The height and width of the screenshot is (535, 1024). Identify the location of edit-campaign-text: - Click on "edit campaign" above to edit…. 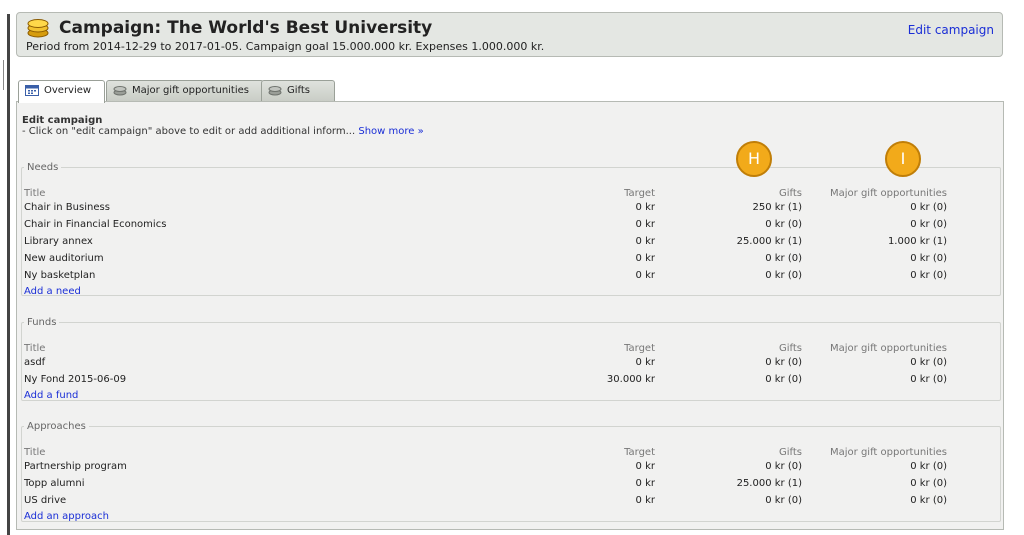
(189, 131).